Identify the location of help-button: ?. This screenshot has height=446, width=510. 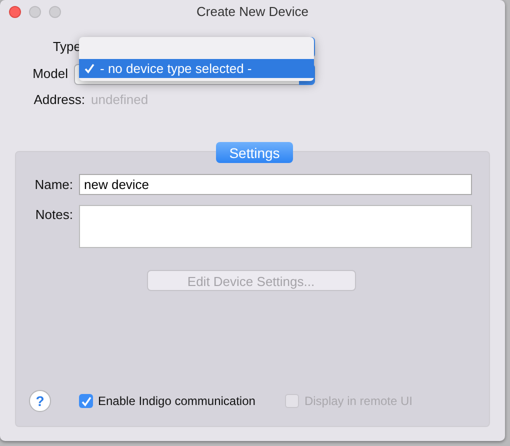
(40, 401).